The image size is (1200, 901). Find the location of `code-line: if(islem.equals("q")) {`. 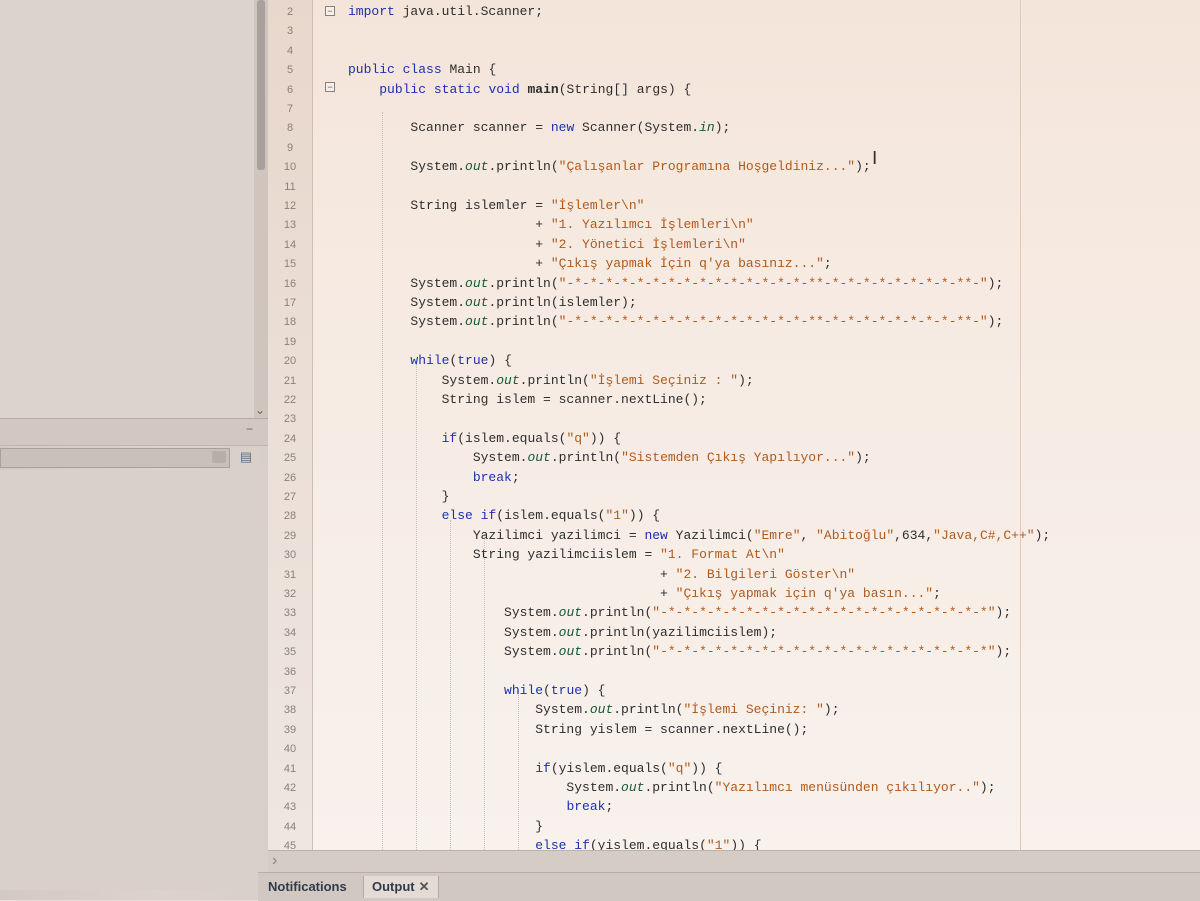

code-line: if(islem.equals("q")) { is located at coordinates (484, 439).